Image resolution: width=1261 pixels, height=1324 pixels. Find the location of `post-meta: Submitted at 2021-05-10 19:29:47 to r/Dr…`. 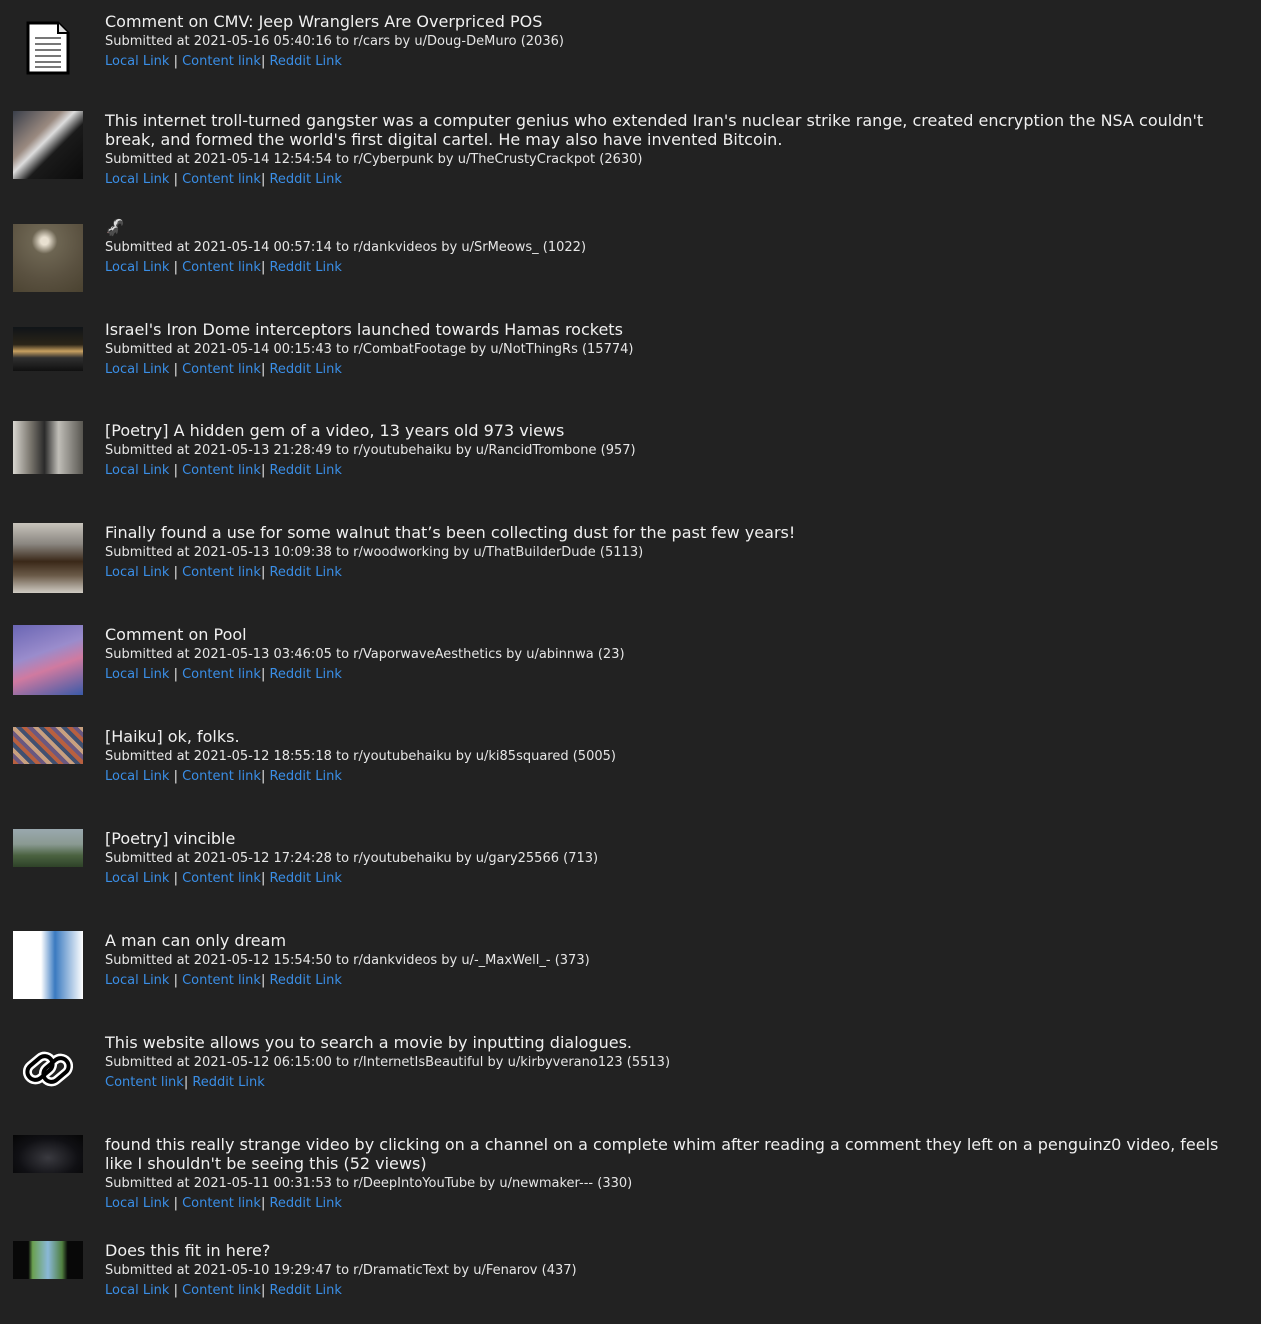

post-meta: Submitted at 2021-05-10 19:29:47 to r/Dr… is located at coordinates (341, 1270).